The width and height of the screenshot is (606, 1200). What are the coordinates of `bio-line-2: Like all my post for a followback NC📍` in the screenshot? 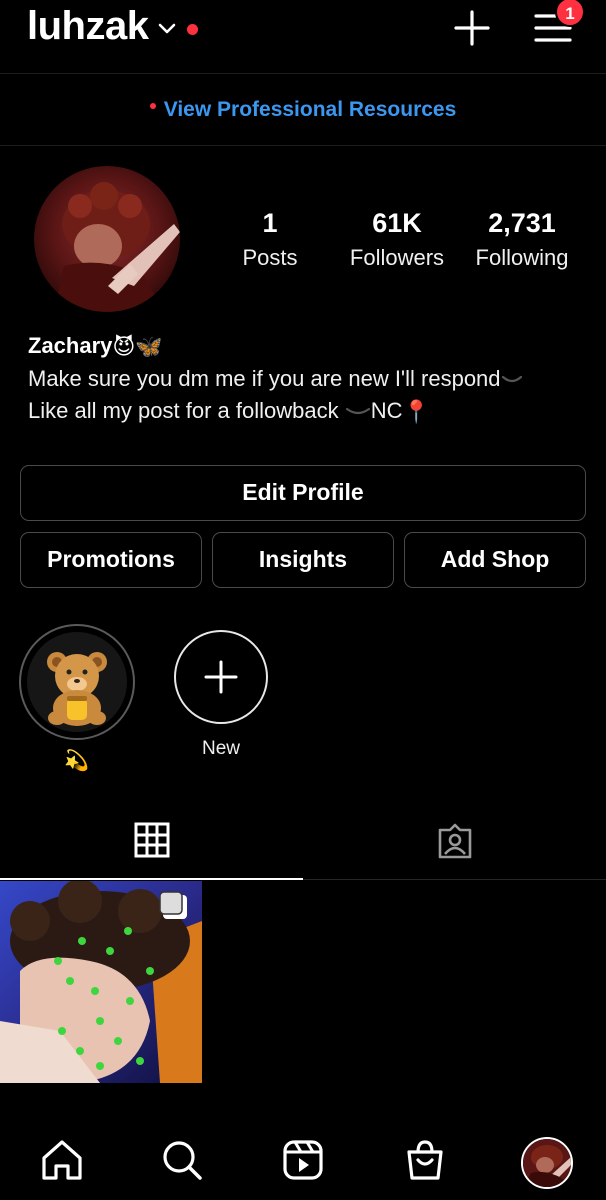 It's located at (308, 411).